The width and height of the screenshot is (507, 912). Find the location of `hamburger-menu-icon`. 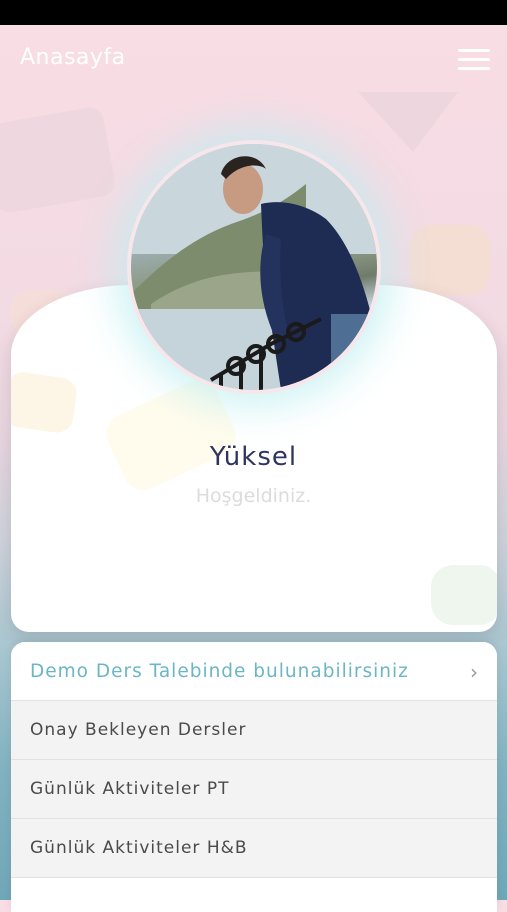

hamburger-menu-icon is located at coordinates (475, 60).